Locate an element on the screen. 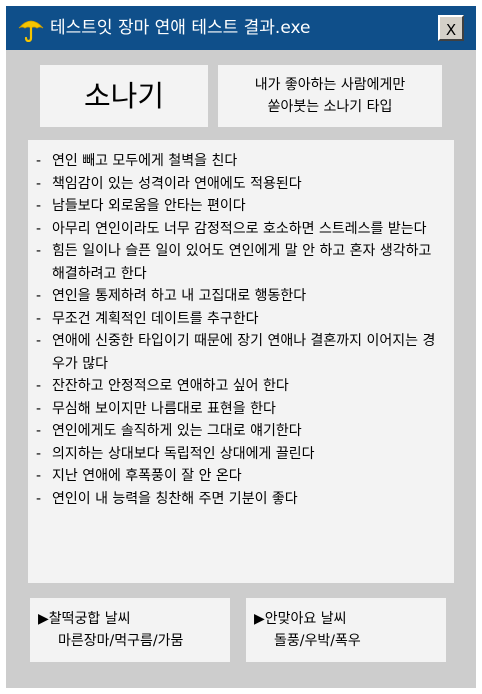  bad-weather-box: ▶안맞아요 날씨 돌풍/우박/폭우 is located at coordinates (346, 630).